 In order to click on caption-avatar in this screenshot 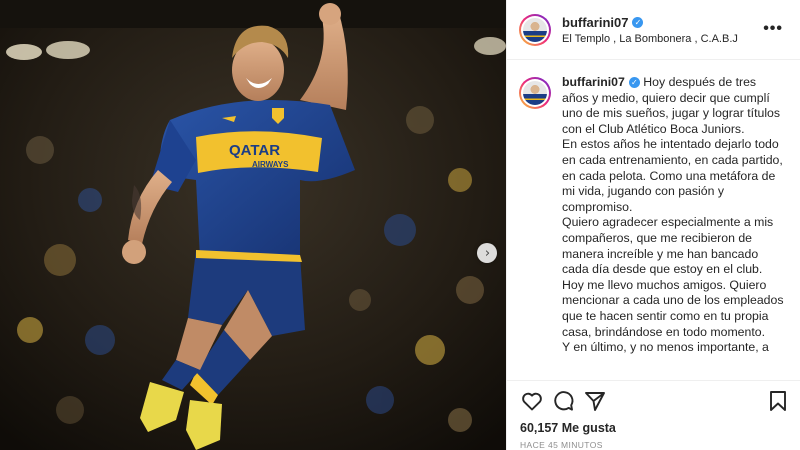, I will do `click(535, 93)`.